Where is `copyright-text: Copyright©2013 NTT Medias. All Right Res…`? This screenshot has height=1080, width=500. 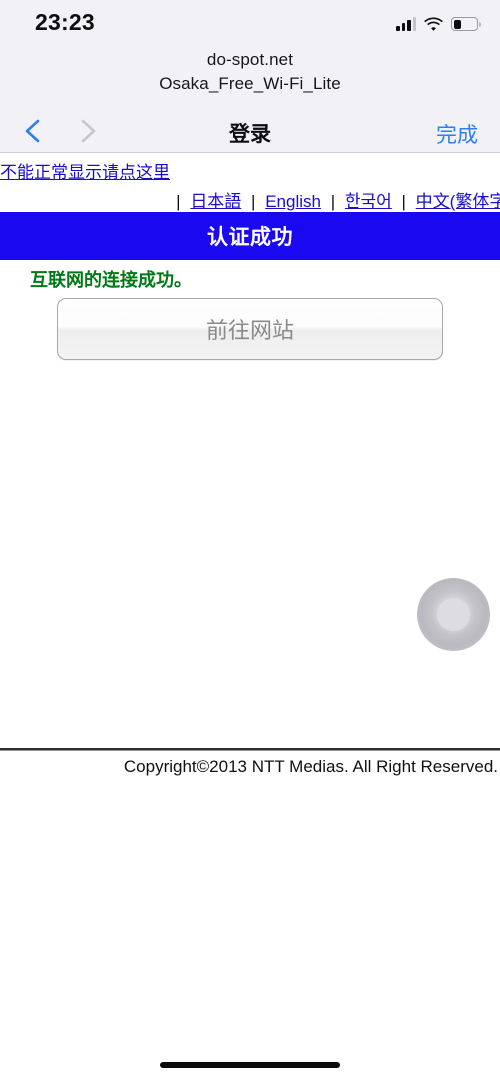 copyright-text: Copyright©2013 NTT Medias. All Right Res… is located at coordinates (310, 766).